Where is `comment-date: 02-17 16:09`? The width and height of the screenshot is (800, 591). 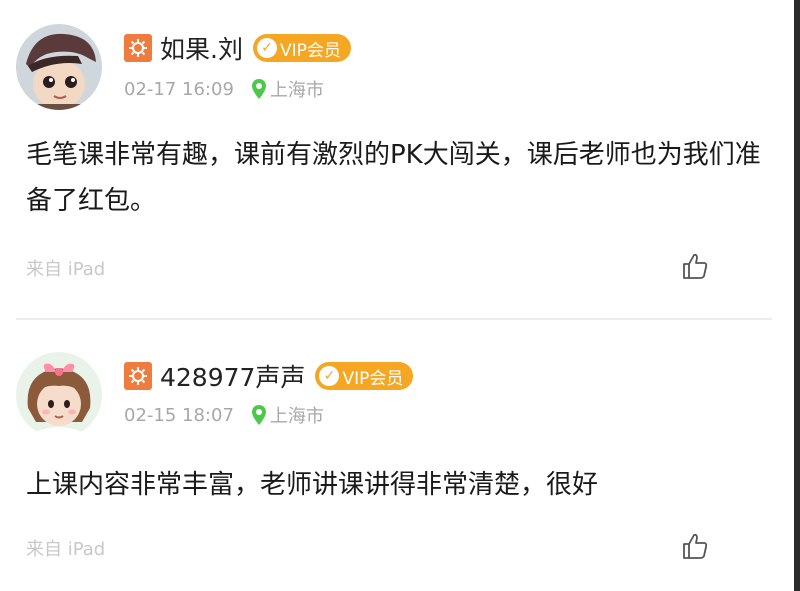 comment-date: 02-17 16:09 is located at coordinates (179, 89).